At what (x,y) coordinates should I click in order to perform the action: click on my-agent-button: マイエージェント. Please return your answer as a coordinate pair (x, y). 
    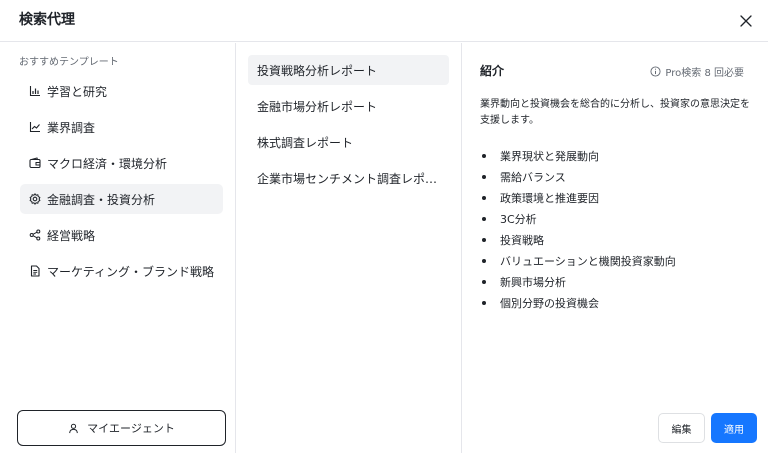
    Looking at the image, I should click on (121, 428).